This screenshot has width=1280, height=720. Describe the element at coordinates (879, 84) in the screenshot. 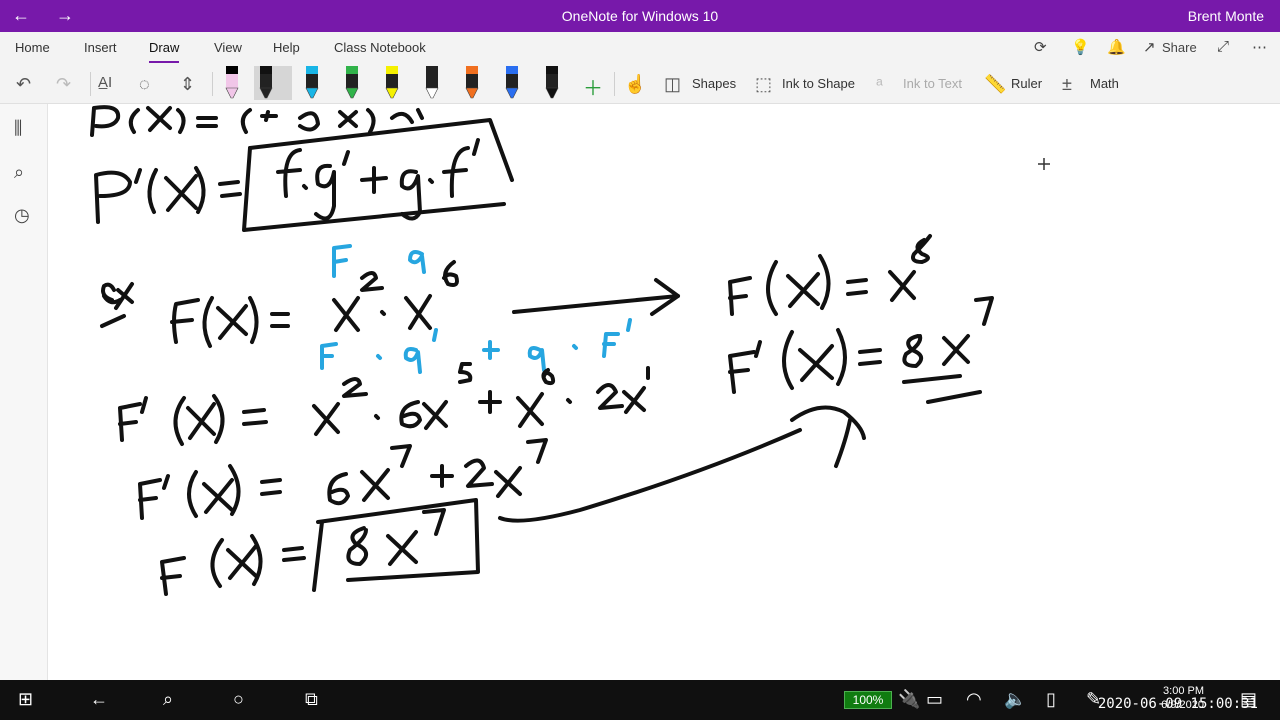

I see `ink-to-text-icon: ᵃ` at that location.